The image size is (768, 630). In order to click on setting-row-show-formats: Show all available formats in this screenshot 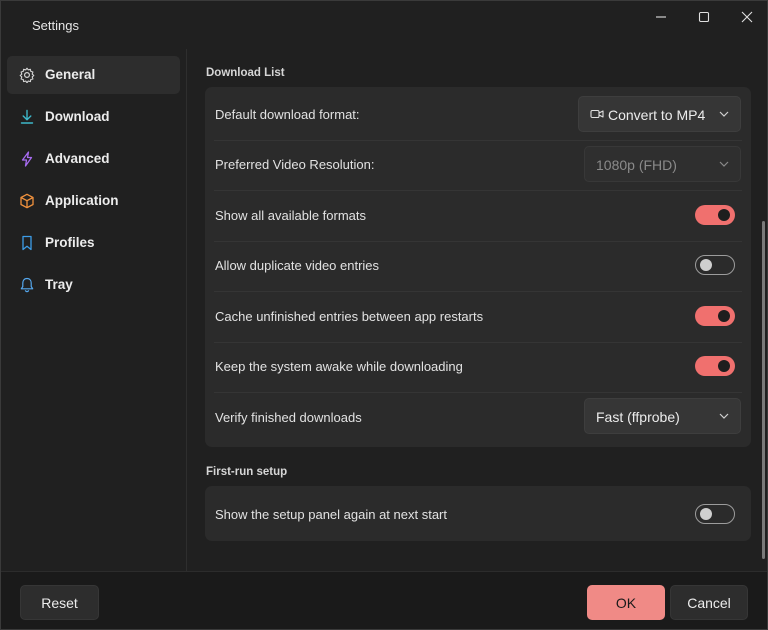, I will do `click(478, 216)`.